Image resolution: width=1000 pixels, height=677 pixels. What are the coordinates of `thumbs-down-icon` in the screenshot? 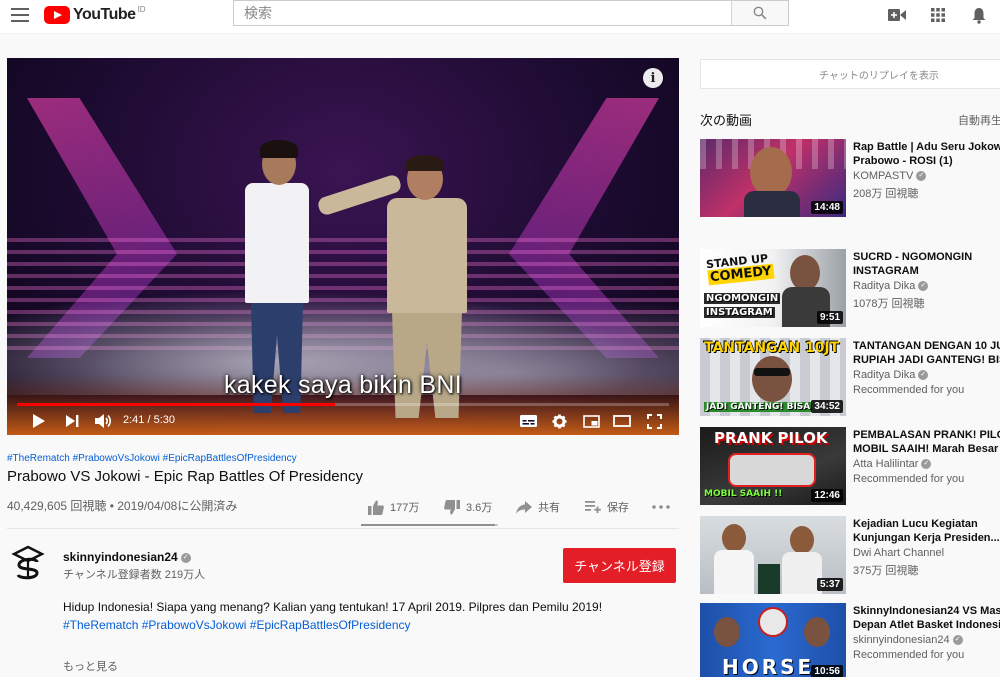 It's located at (452, 506).